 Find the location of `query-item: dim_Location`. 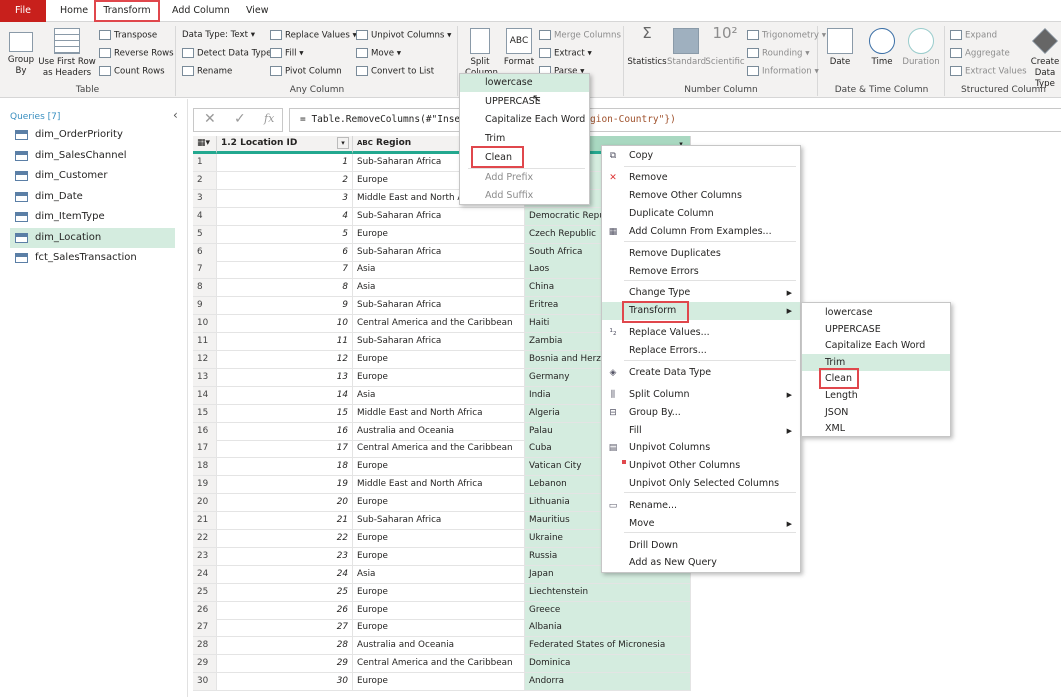

query-item: dim_Location is located at coordinates (92, 237).